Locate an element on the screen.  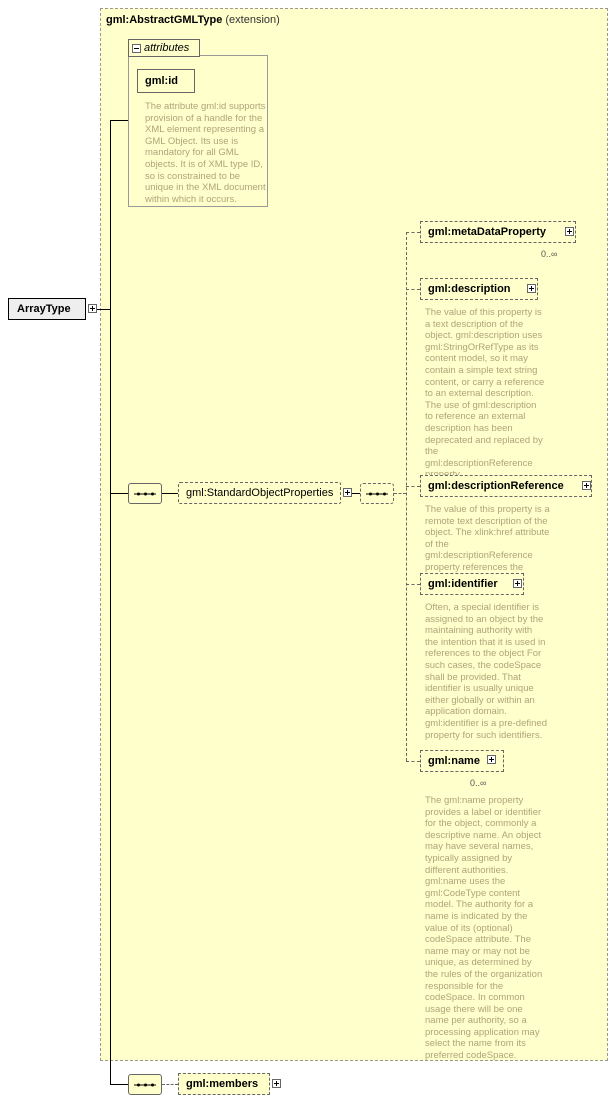
root-node: ArrayType is located at coordinates (47, 309).